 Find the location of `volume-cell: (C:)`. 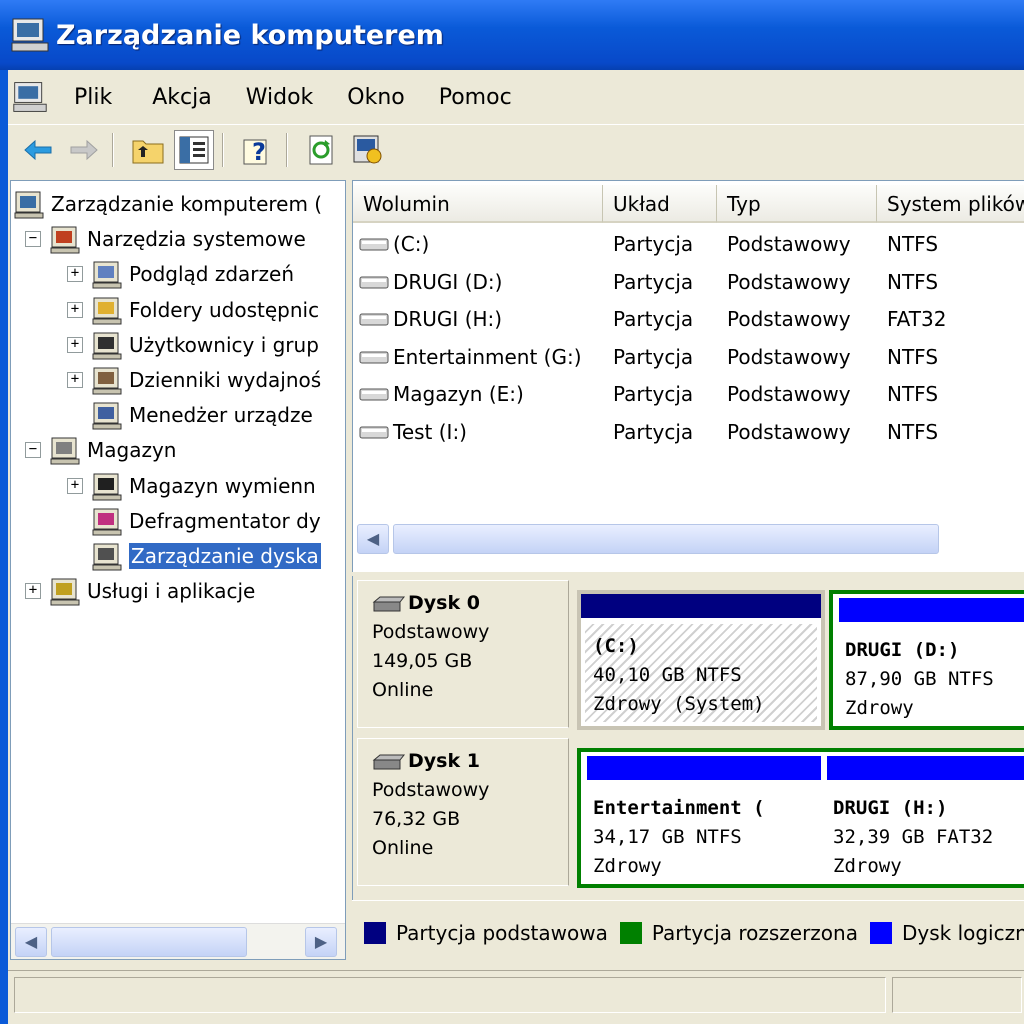

volume-cell: (C:) is located at coordinates (478, 244).